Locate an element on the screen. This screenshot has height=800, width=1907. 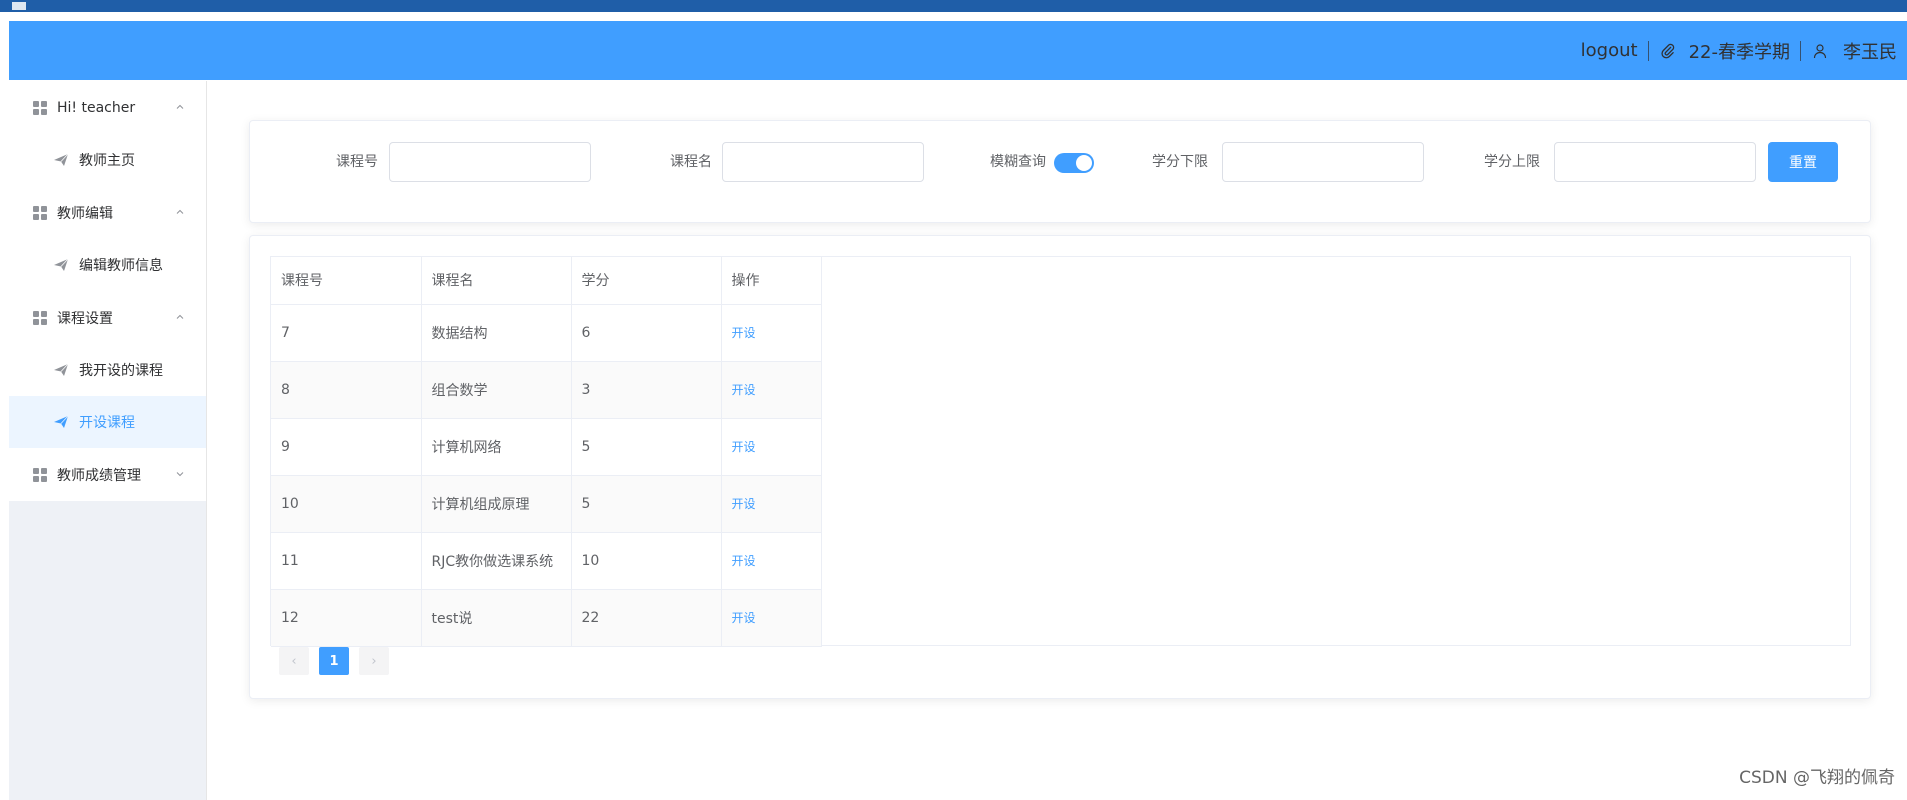
search-panel: 课程号 课程名 模糊查询 学分下限 学分上限 重置 is located at coordinates (1060, 171).